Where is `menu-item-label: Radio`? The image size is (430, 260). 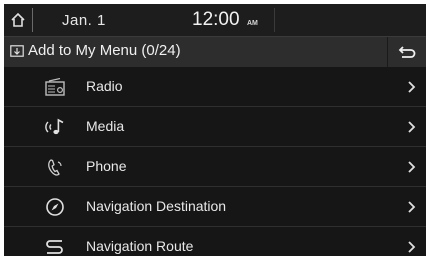
menu-item-label: Radio is located at coordinates (104, 86).